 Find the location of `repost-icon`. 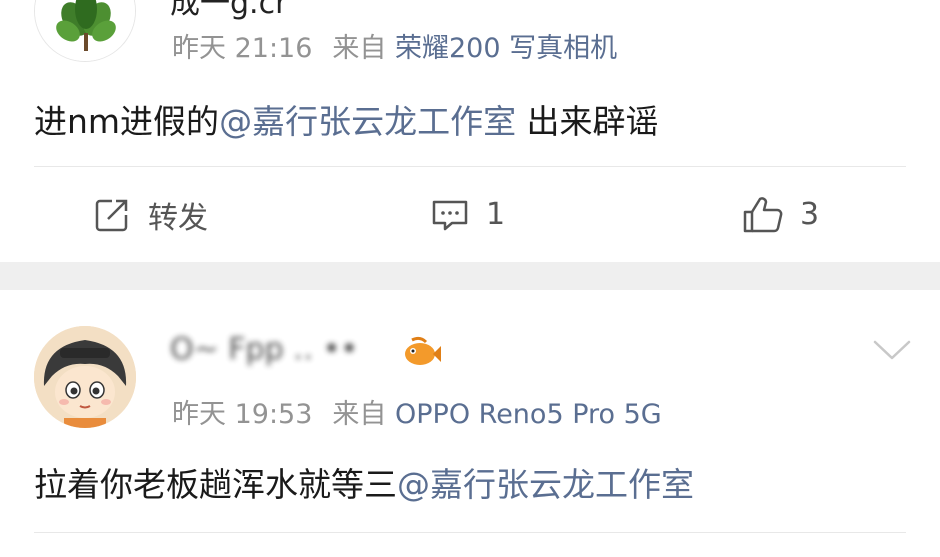

repost-icon is located at coordinates (111, 215).